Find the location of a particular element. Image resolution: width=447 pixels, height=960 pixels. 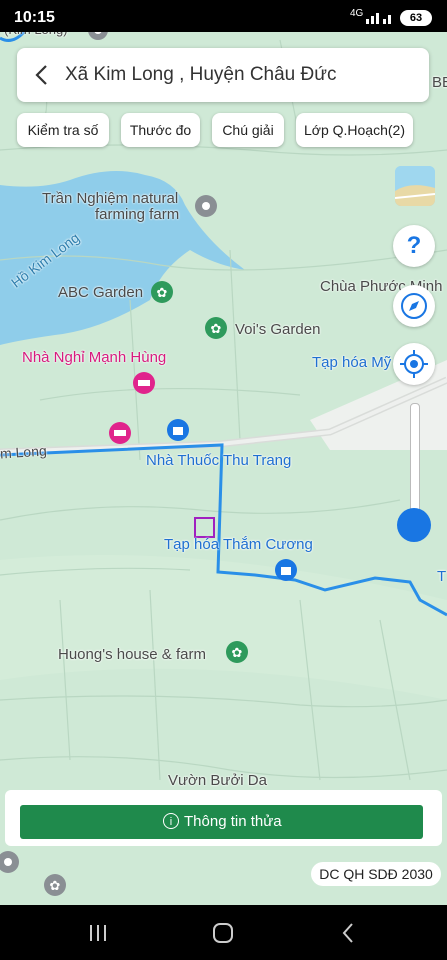

map-label: Huong's house & farm is located at coordinates (132, 654).